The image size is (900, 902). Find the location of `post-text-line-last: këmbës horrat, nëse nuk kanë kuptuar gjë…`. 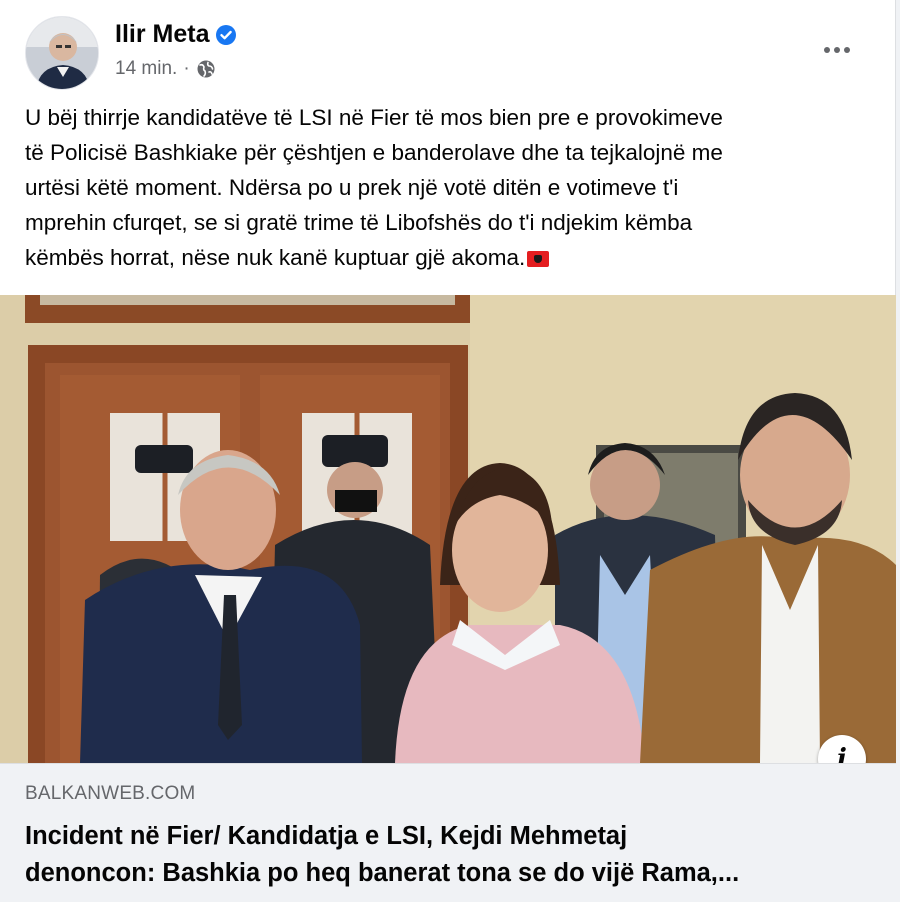

post-text-line-last: këmbës horrat, nëse nuk kanë kuptuar gjë… is located at coordinates (450, 257).